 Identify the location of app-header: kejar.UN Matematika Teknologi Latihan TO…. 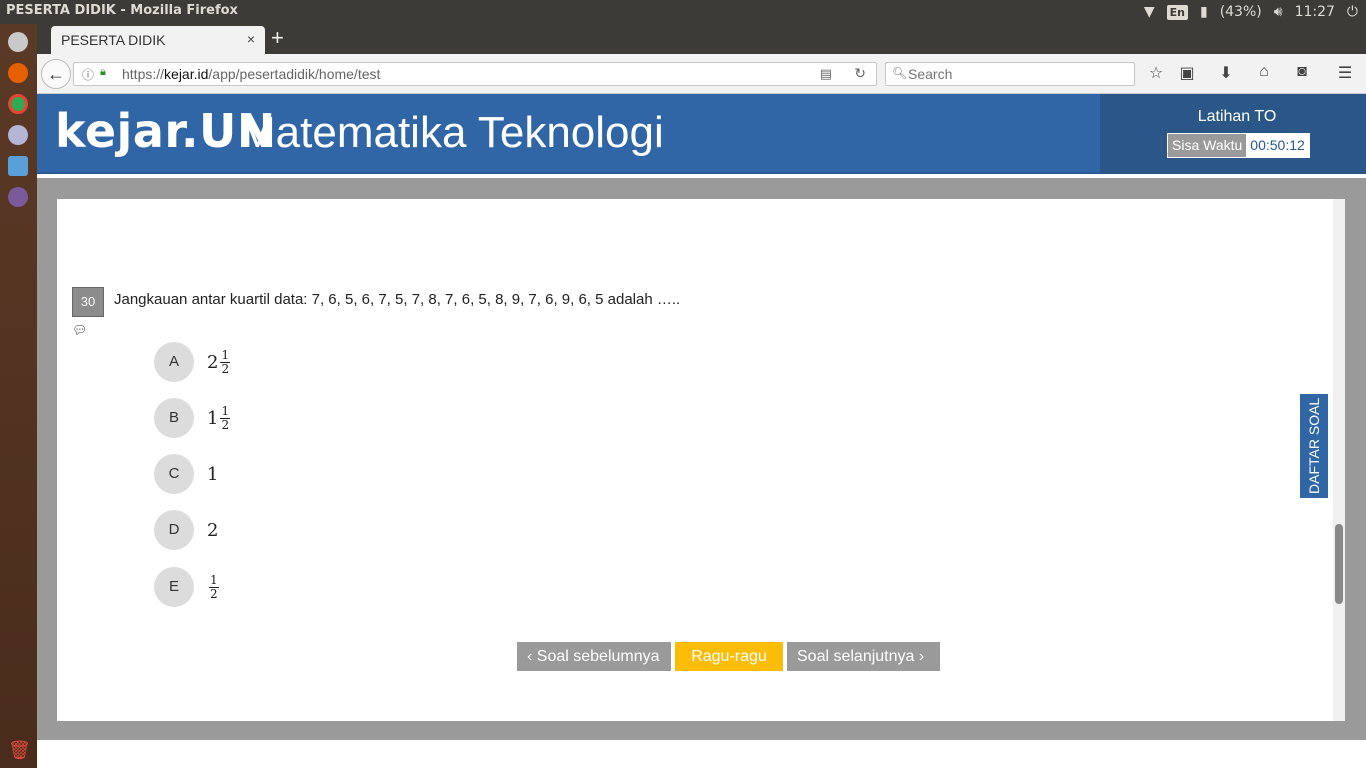
(701, 136).